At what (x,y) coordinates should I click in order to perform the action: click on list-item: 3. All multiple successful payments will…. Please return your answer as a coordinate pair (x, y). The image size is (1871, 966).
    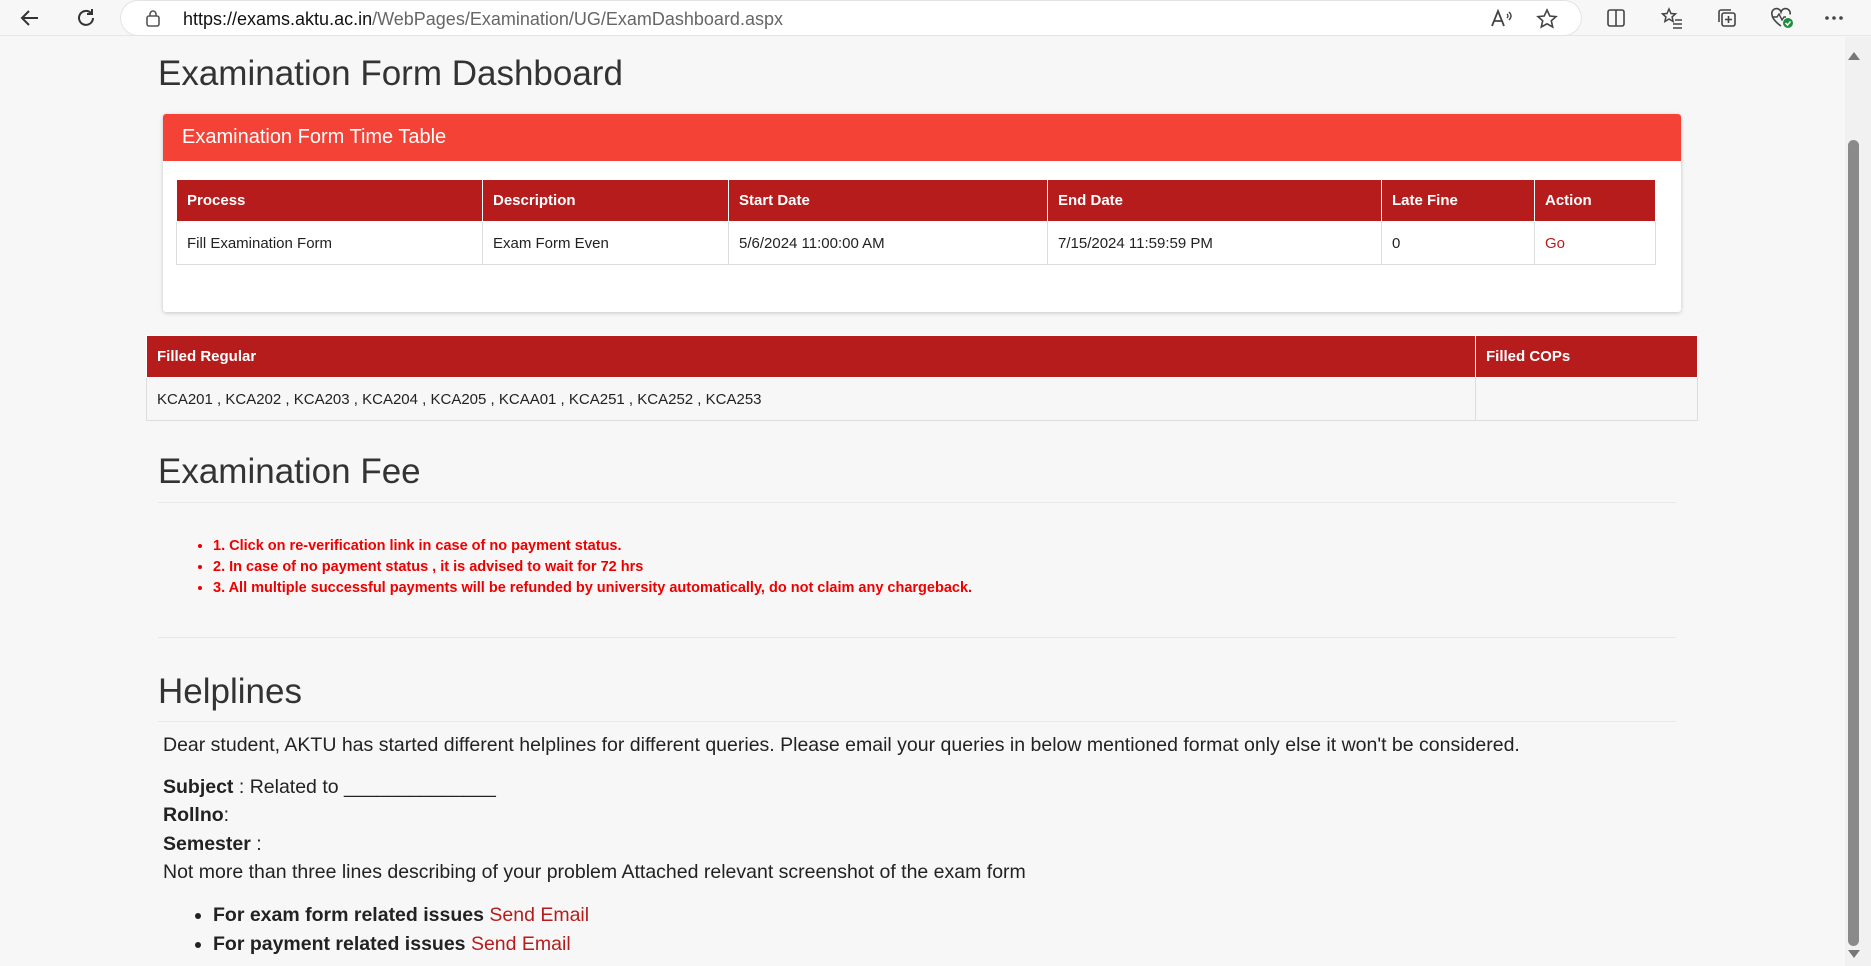
    Looking at the image, I should click on (592, 588).